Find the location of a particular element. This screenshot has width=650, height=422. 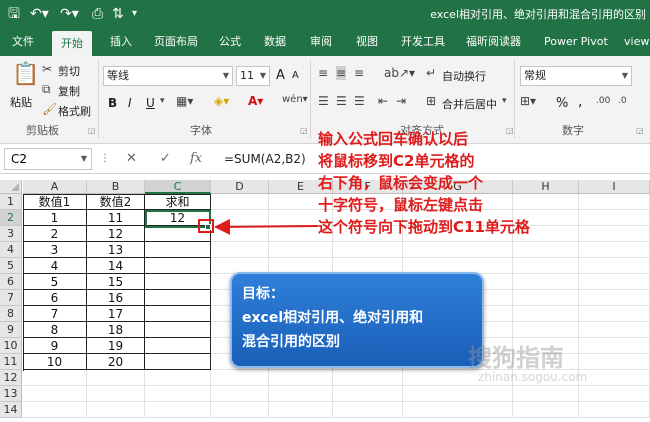

format-painter-icon: 🖌 is located at coordinates (49, 109).